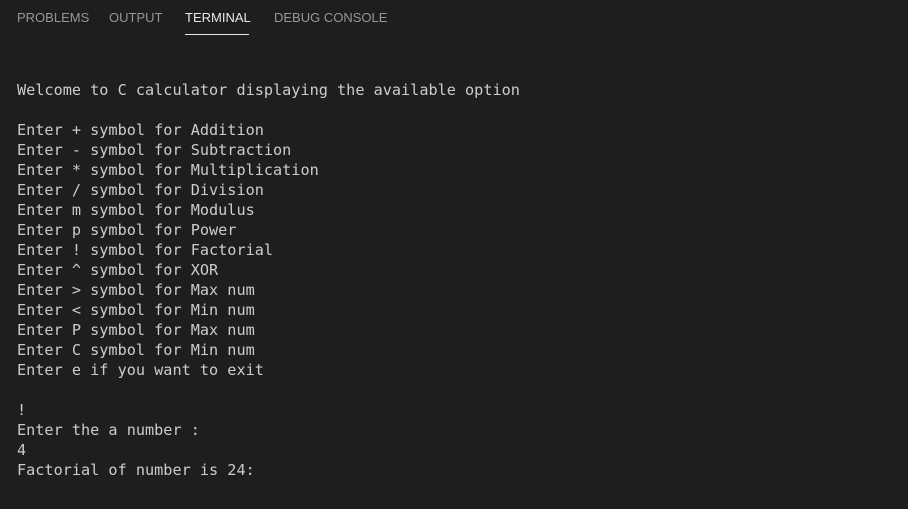  I want to click on tab-debug-console: DEBUG CONSOLE, so click(330, 18).